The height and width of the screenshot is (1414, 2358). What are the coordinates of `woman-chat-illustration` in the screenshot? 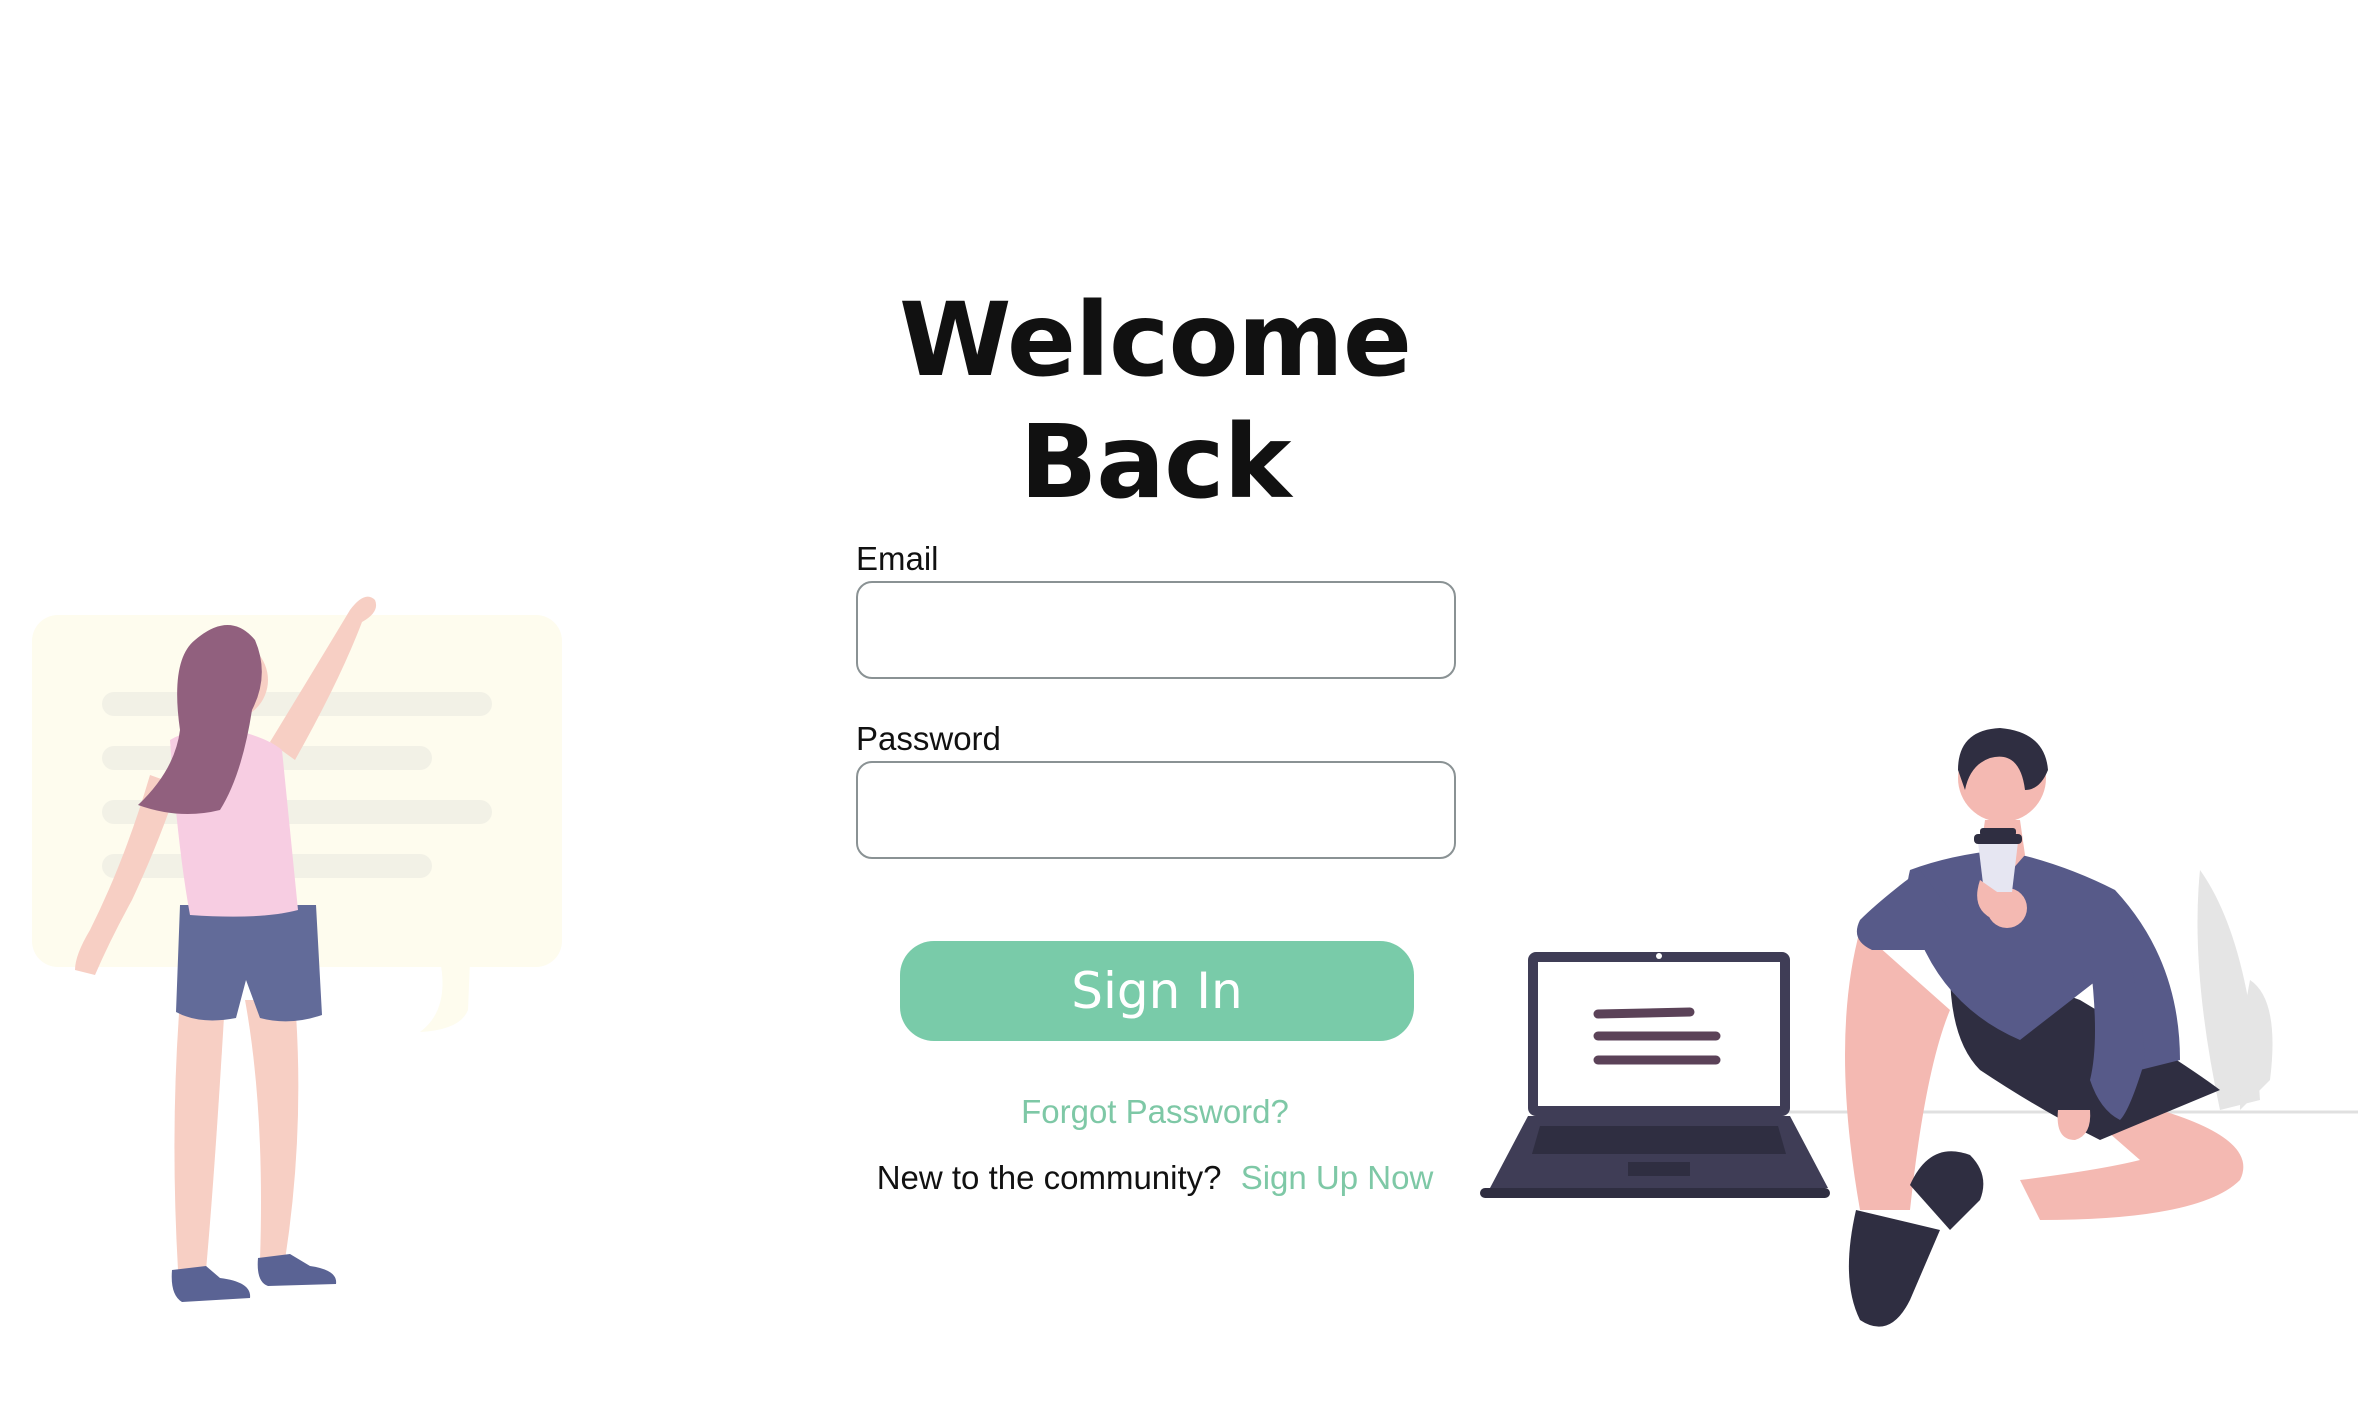 It's located at (297, 949).